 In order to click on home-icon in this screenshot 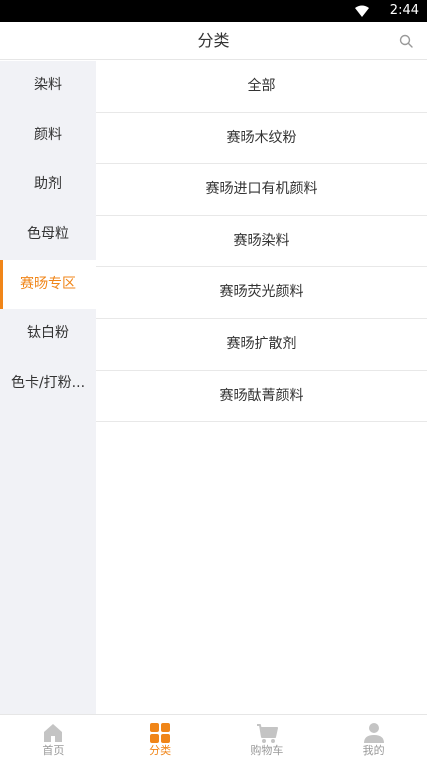, I will do `click(53, 733)`.